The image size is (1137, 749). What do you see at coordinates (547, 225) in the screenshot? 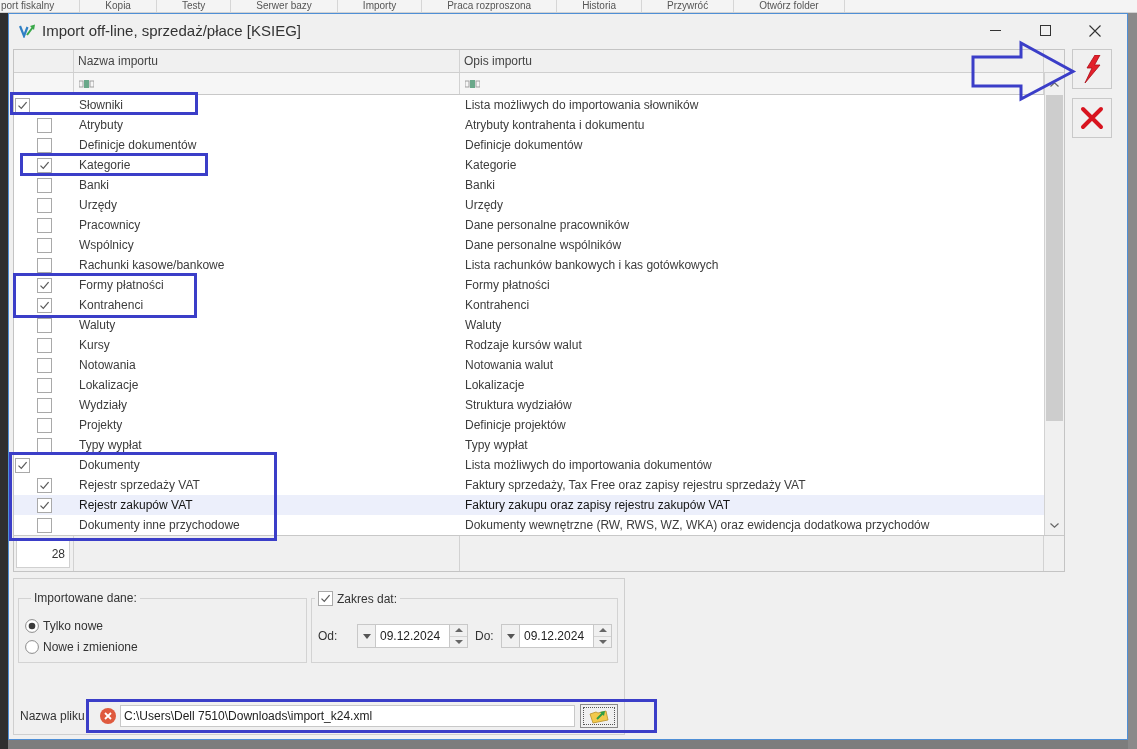
I see `table-cell-text: Dane personalne pracowników` at bounding box center [547, 225].